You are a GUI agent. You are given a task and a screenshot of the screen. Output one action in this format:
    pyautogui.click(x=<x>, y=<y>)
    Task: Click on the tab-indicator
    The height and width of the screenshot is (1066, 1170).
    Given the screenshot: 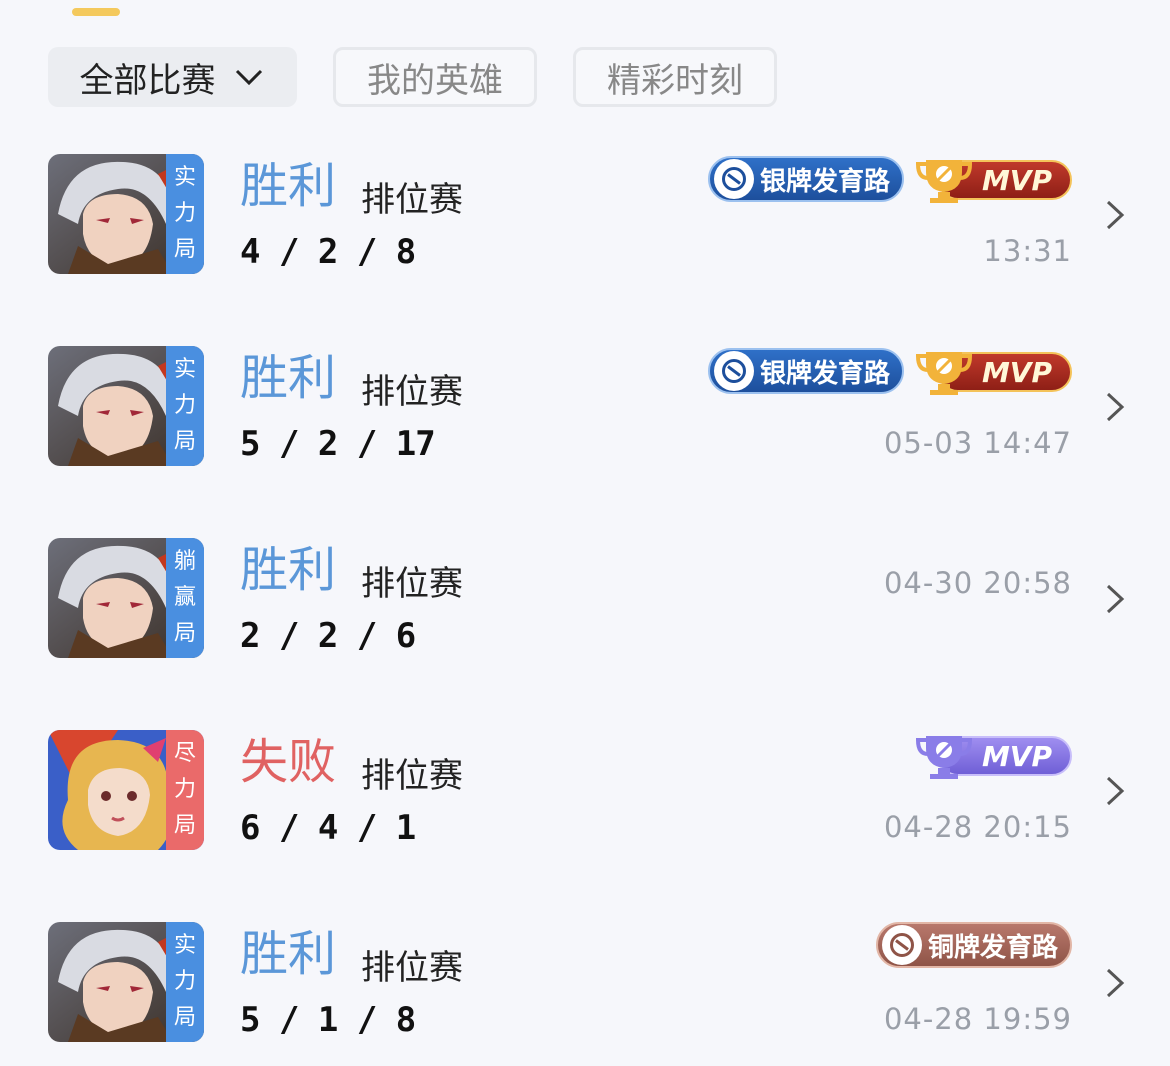 What is the action you would take?
    pyautogui.click(x=96, y=12)
    